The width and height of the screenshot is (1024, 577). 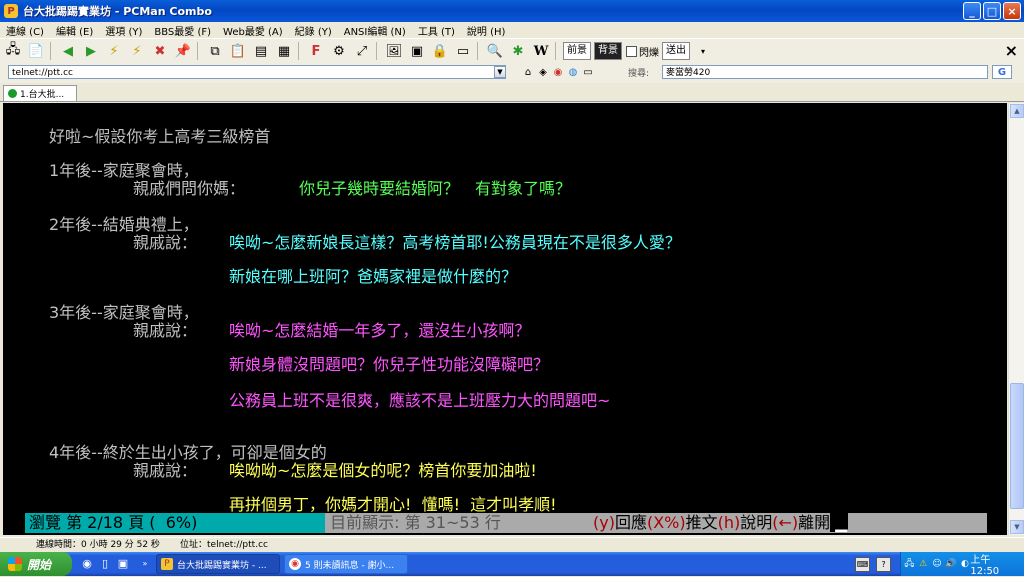 I want to click on year2-heading: 2年後--結婚典禮上，, so click(x=124, y=224).